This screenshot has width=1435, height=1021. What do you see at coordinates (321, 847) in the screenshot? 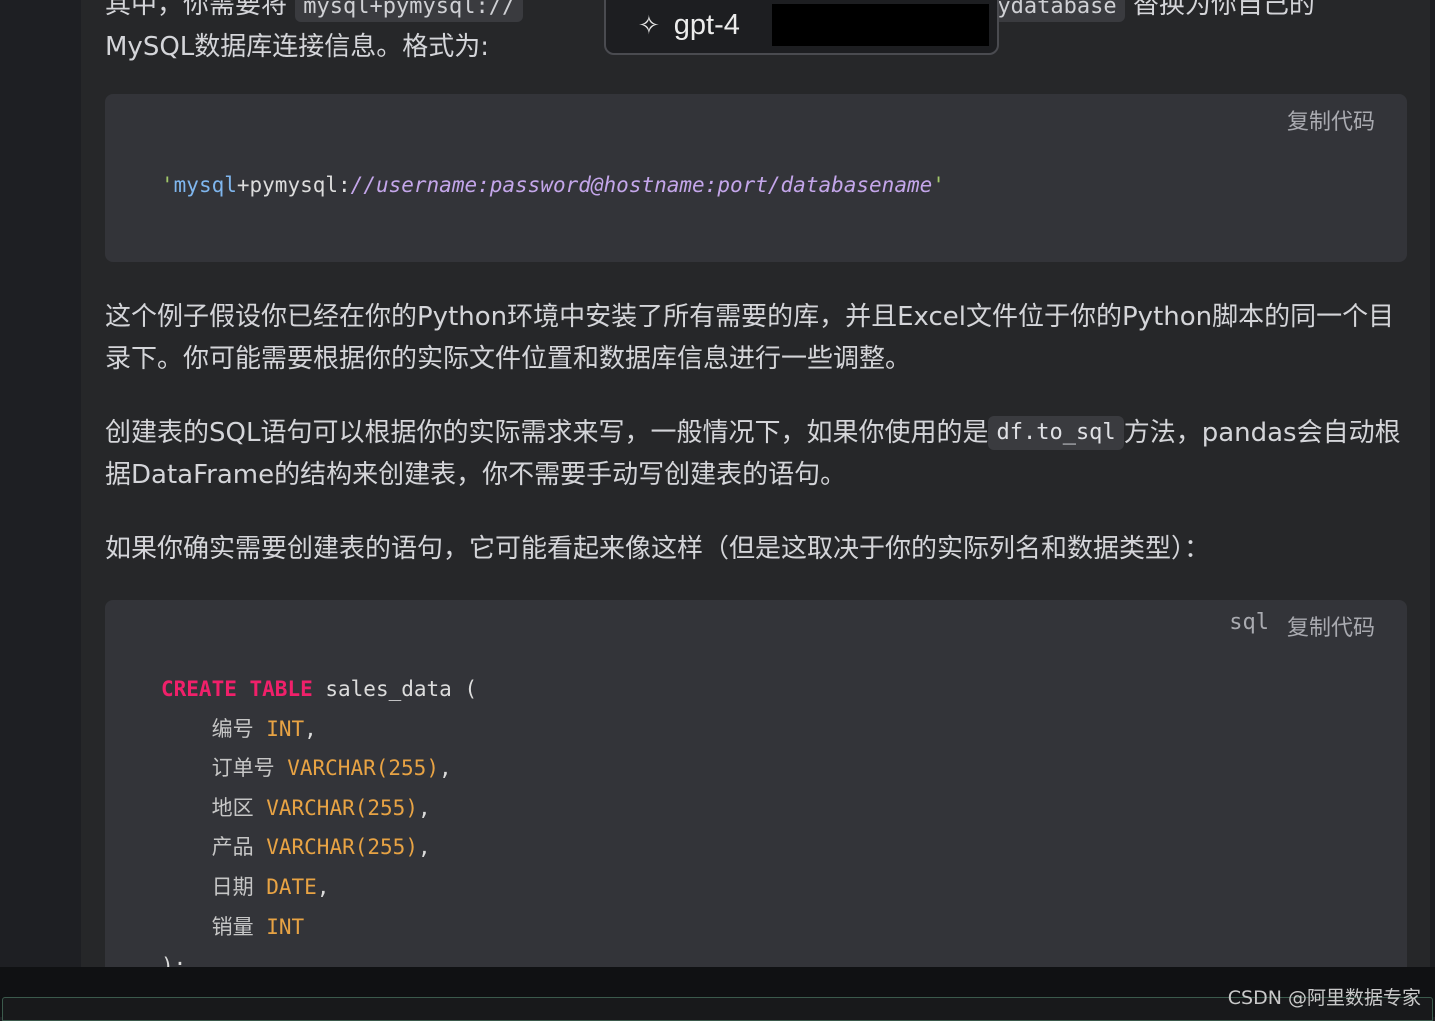
I see `sql-column-line: 产品 VARCHAR(255),` at bounding box center [321, 847].